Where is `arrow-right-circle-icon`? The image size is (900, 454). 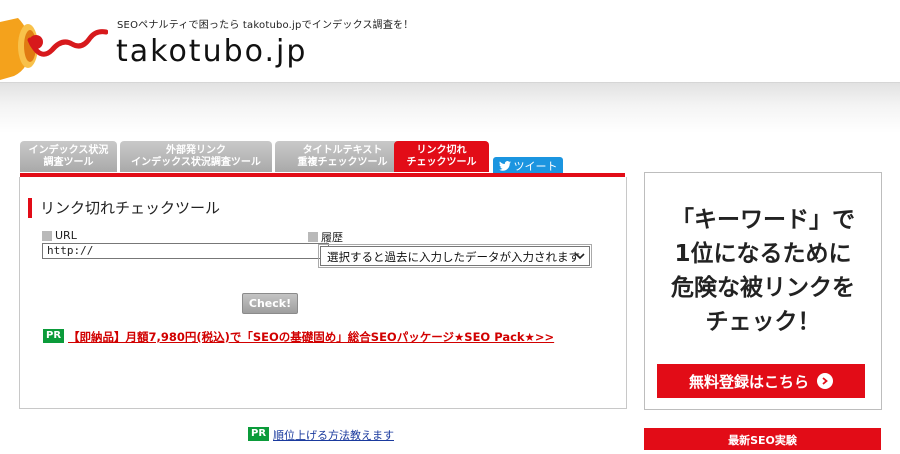
arrow-right-circle-icon is located at coordinates (825, 381).